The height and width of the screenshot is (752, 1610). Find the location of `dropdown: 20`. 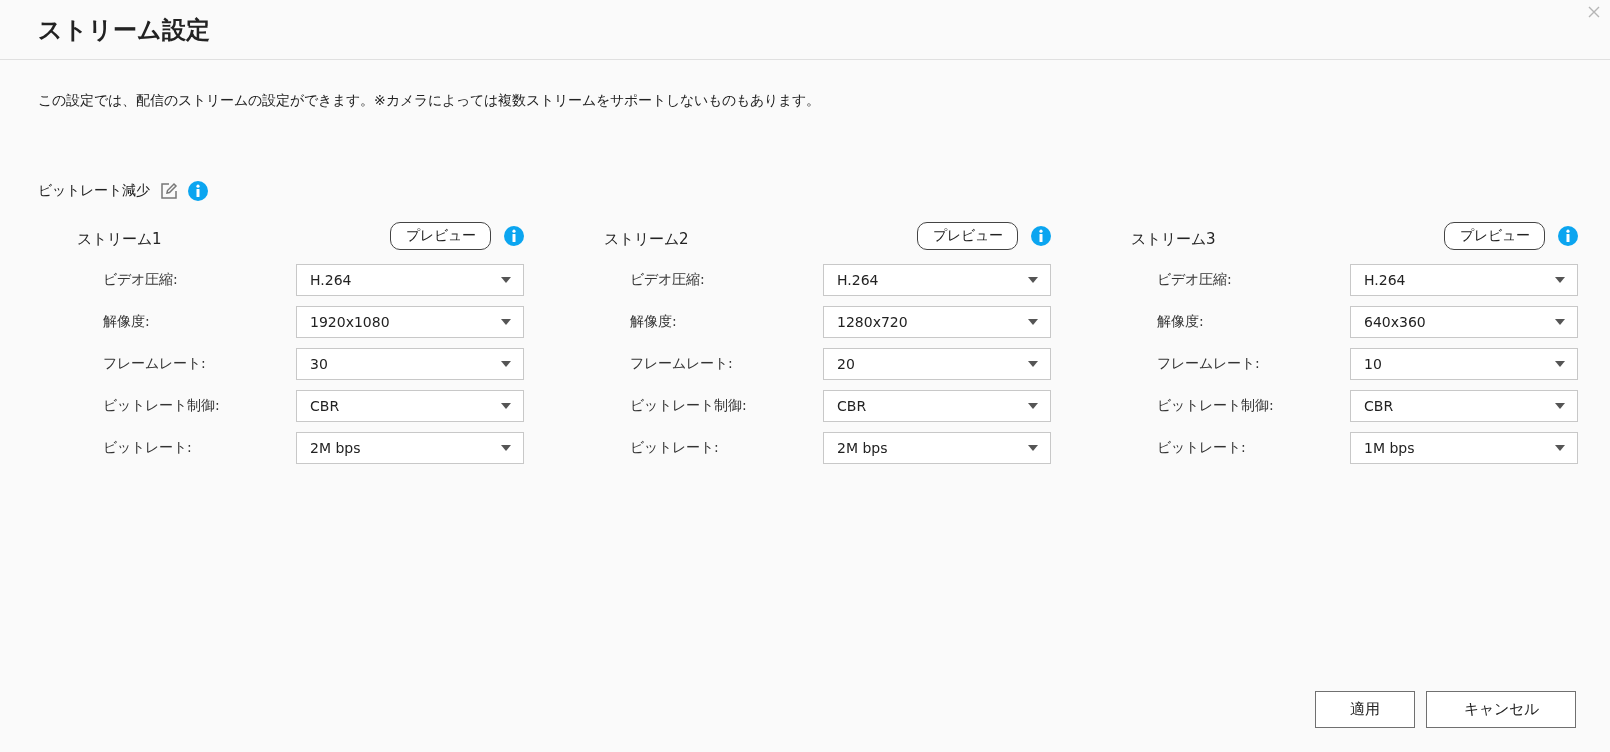

dropdown: 20 is located at coordinates (937, 364).